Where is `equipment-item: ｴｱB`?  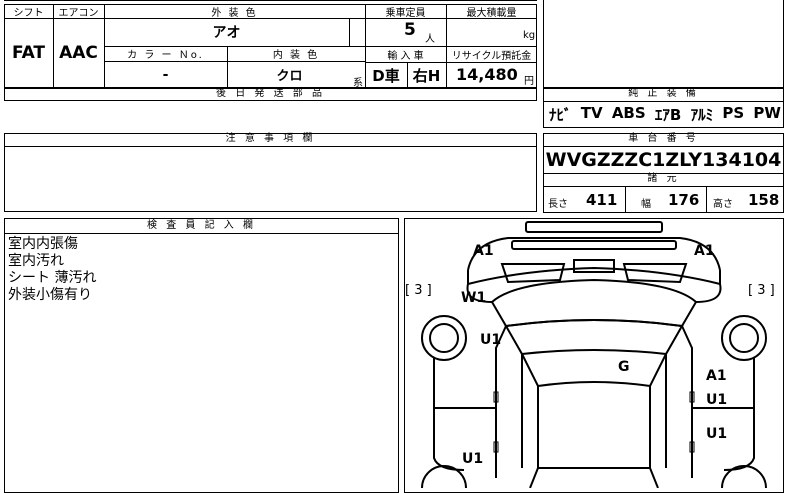 equipment-item: ｴｱB is located at coordinates (668, 115).